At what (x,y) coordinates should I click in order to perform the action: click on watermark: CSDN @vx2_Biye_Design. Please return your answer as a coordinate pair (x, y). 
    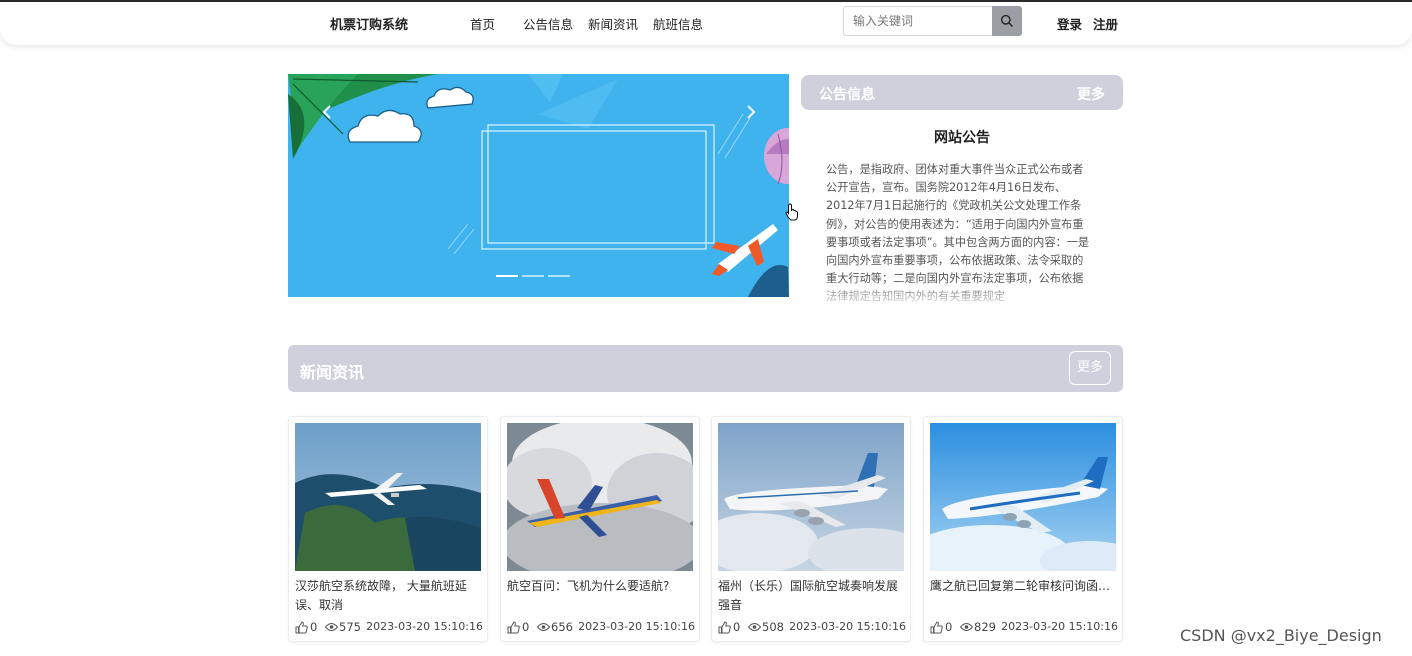
    Looking at the image, I should click on (1281, 635).